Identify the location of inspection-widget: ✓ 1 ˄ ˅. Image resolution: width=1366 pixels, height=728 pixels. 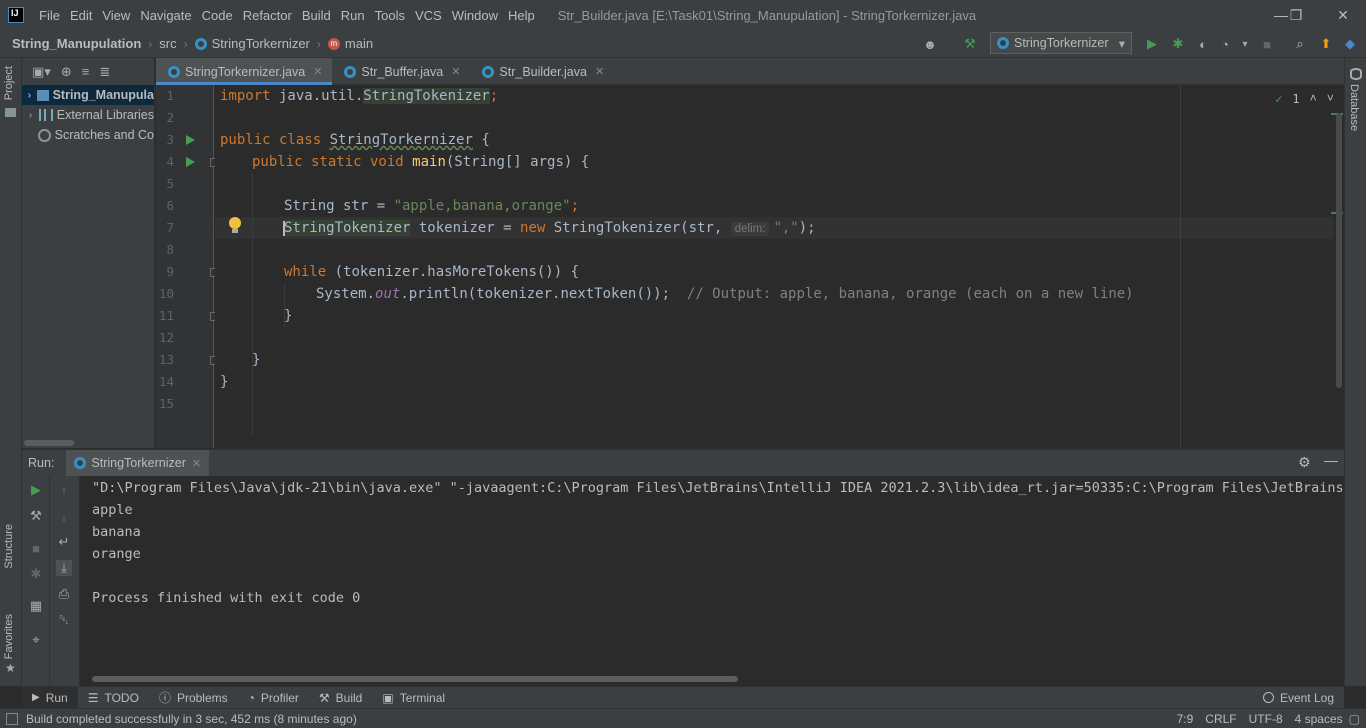
(1304, 98).